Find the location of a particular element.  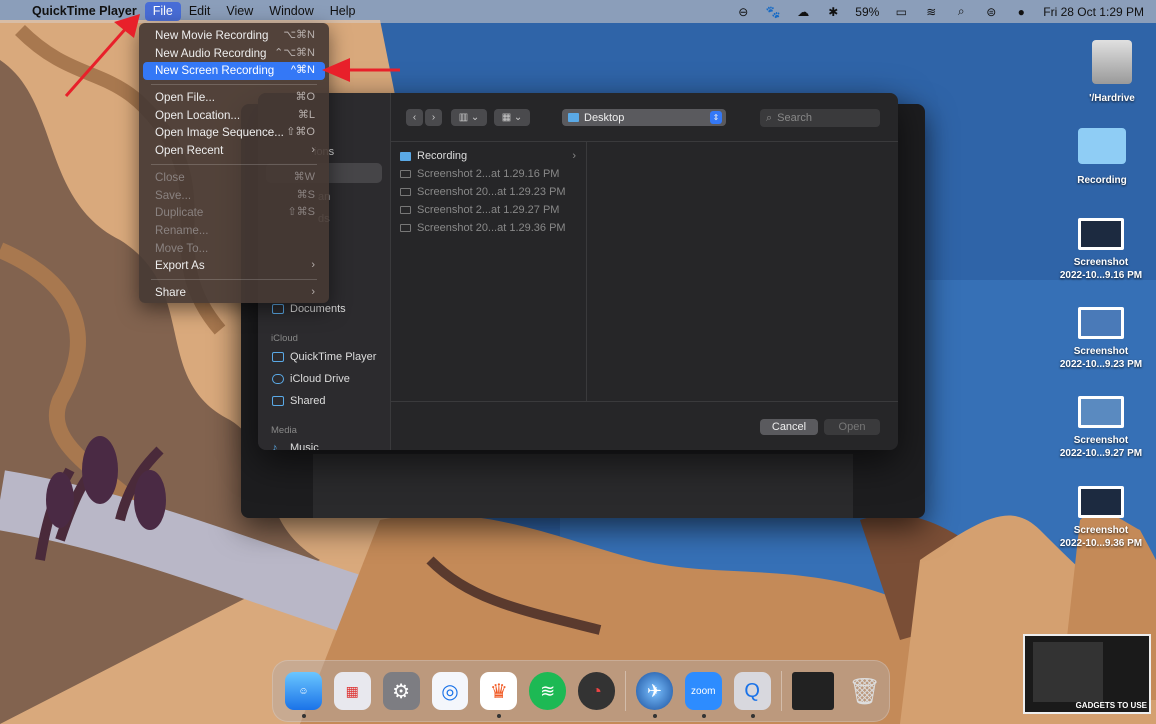

control-center-icon: ⊜ is located at coordinates (991, 12).